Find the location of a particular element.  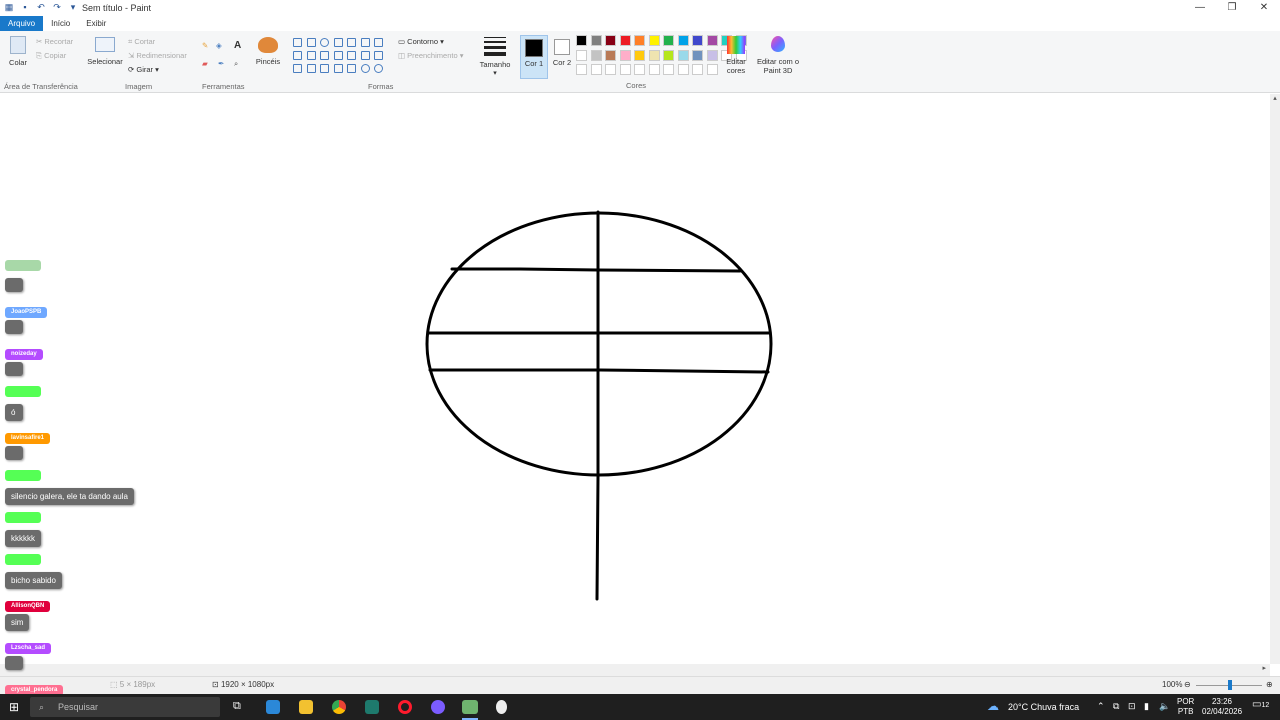

four-point-star-shape-icon is located at coordinates (311, 68).